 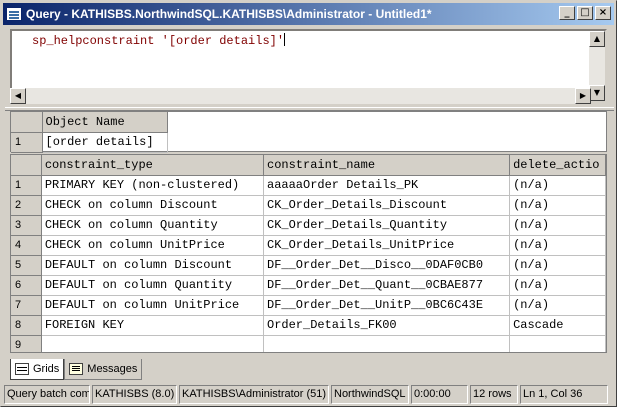 I want to click on window-controls: _ □ ×, so click(x=585, y=13).